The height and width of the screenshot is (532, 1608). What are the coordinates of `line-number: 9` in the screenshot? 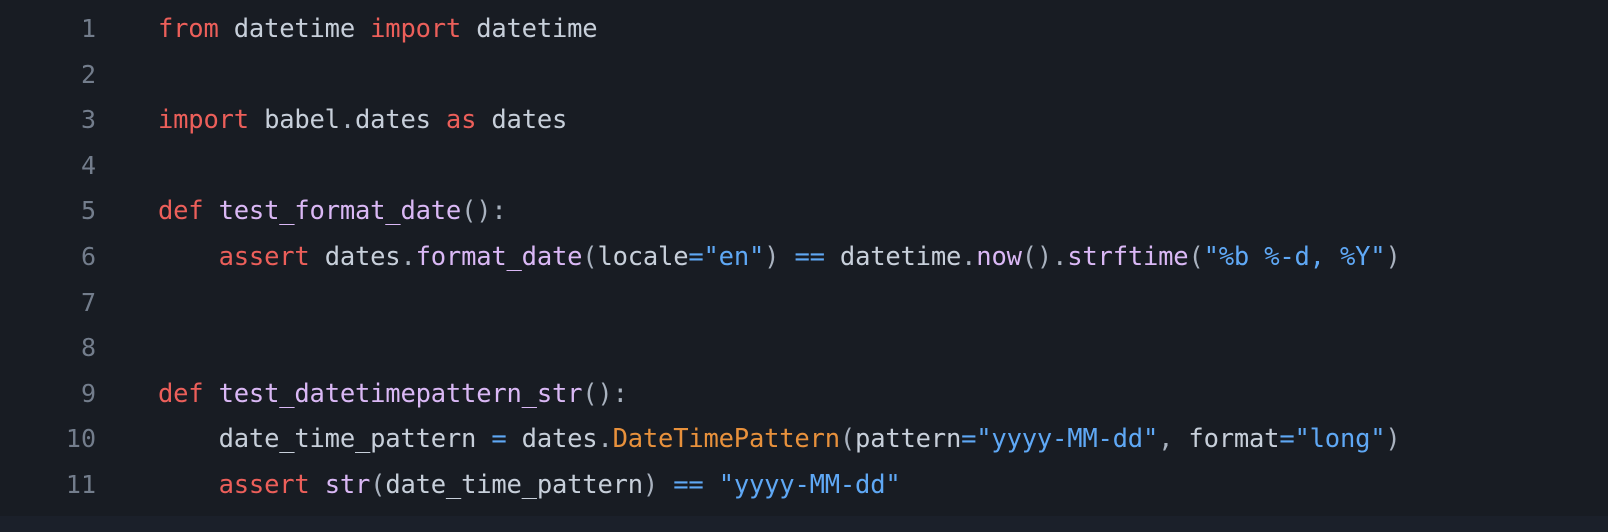 It's located at (88, 393).